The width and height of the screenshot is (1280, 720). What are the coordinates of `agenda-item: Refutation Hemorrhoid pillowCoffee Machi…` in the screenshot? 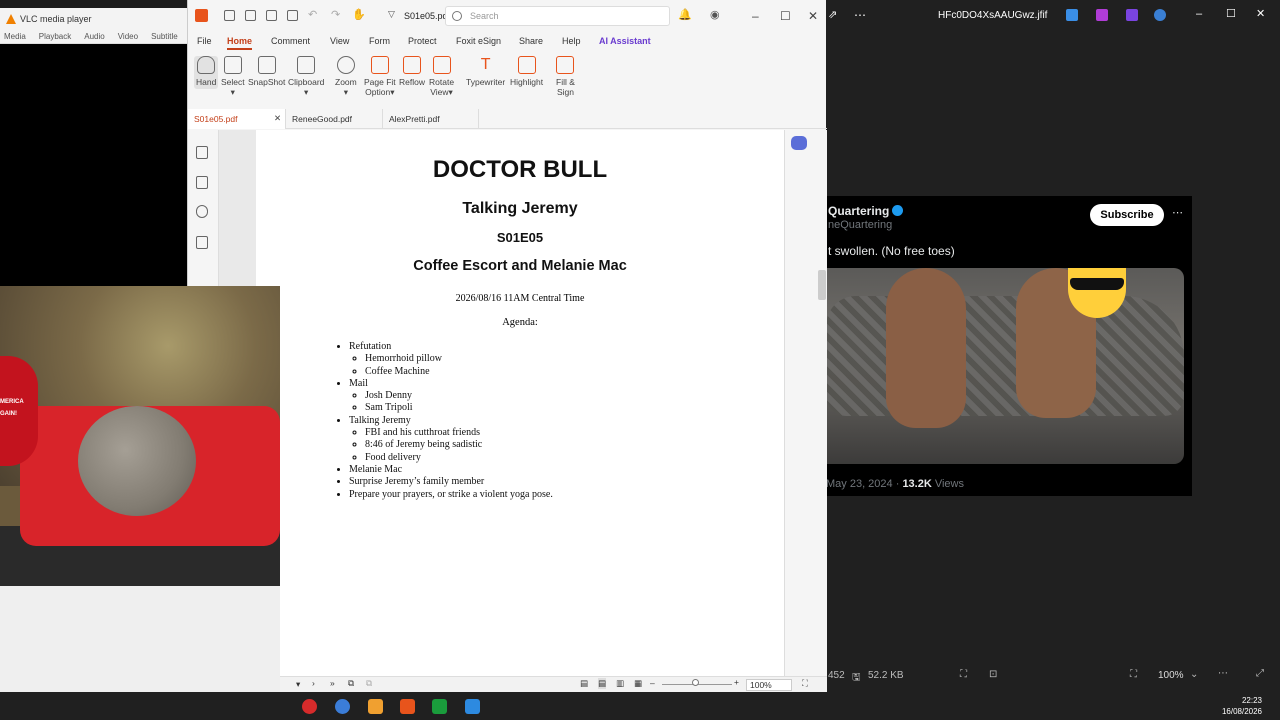 It's located at (451, 359).